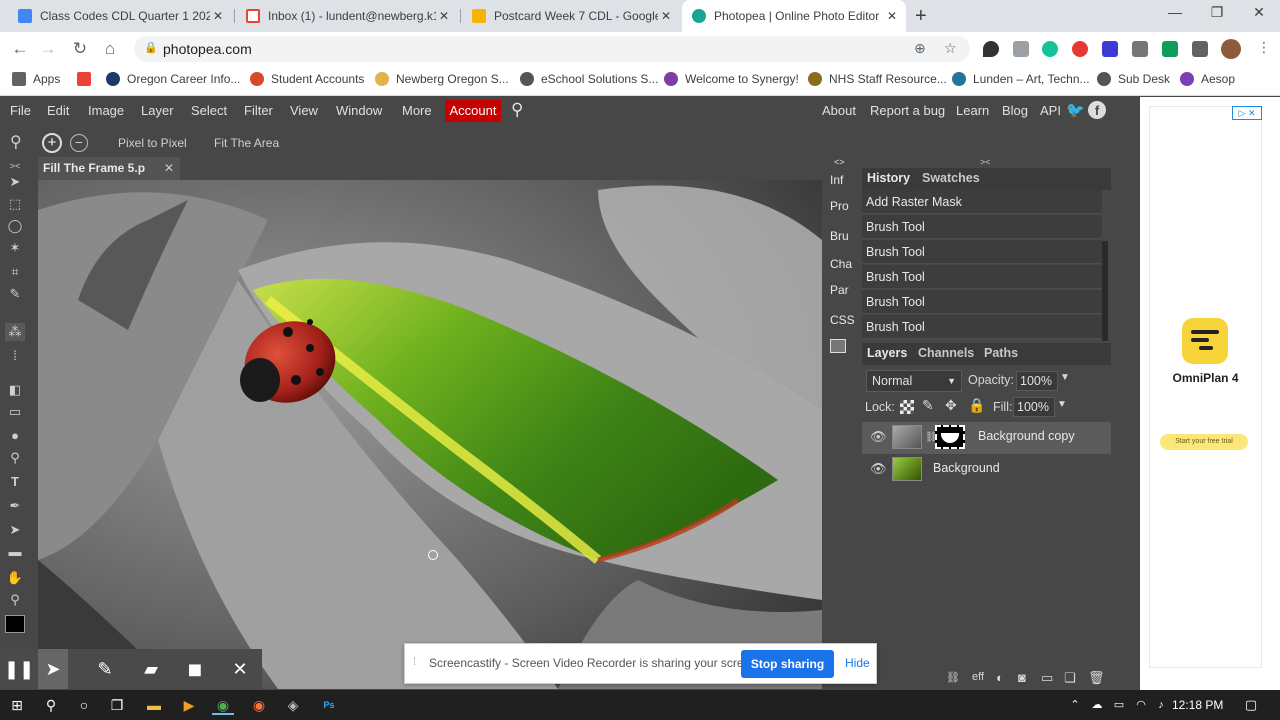  What do you see at coordinates (120, 16) in the screenshot?
I see `browser-tab: Class Codes CDL Quarter 1 2020 ✕` at bounding box center [120, 16].